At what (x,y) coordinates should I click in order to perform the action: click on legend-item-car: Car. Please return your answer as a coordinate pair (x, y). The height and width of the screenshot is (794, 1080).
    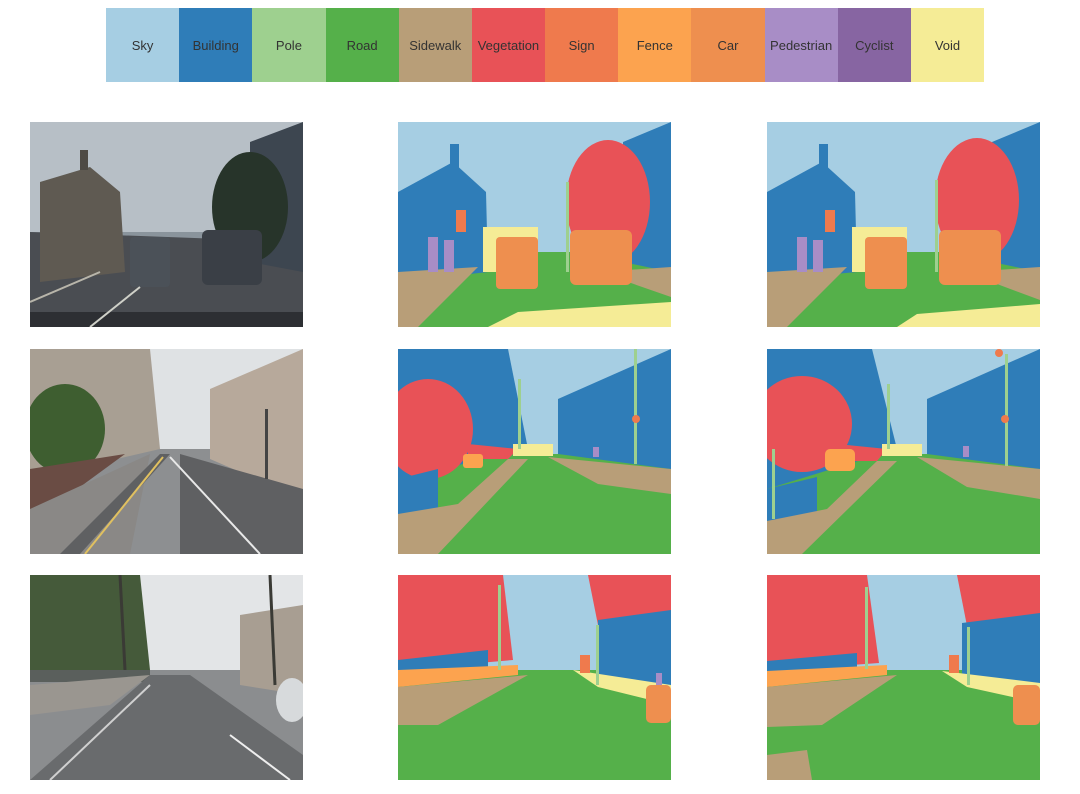
    Looking at the image, I should click on (728, 45).